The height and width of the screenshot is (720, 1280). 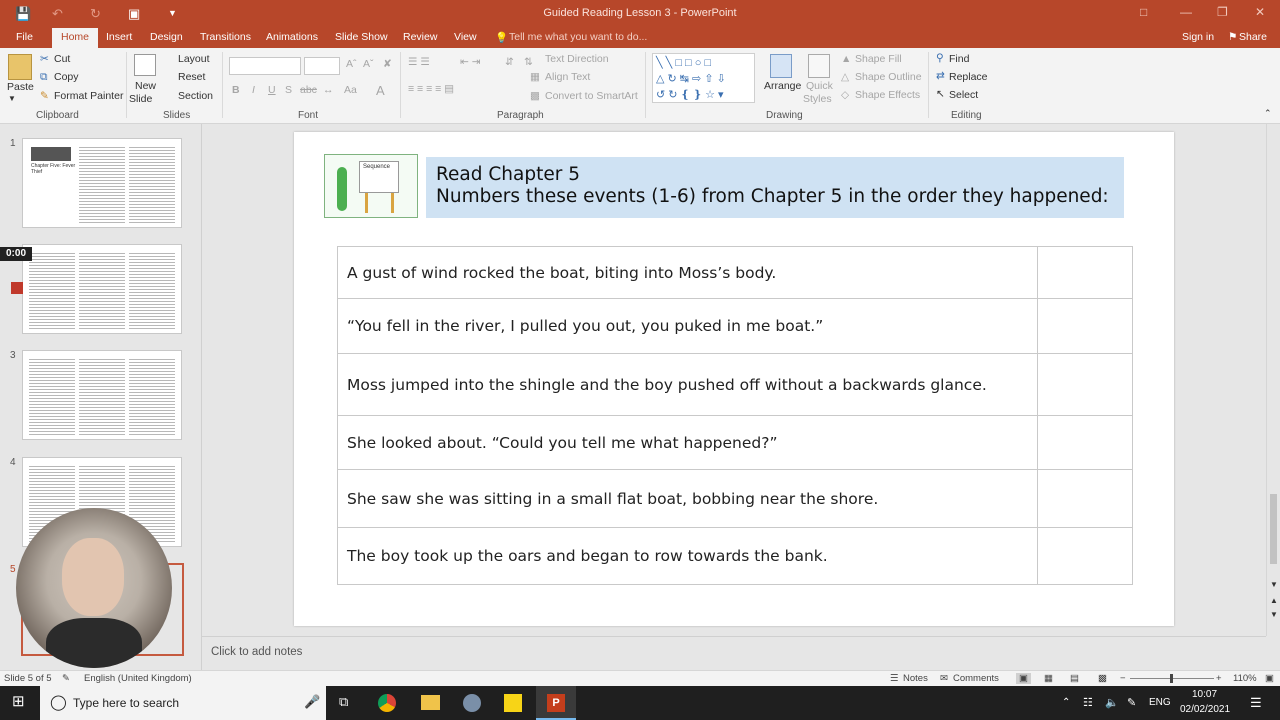 What do you see at coordinates (380, 90) in the screenshot?
I see `font-color-icon: A` at bounding box center [380, 90].